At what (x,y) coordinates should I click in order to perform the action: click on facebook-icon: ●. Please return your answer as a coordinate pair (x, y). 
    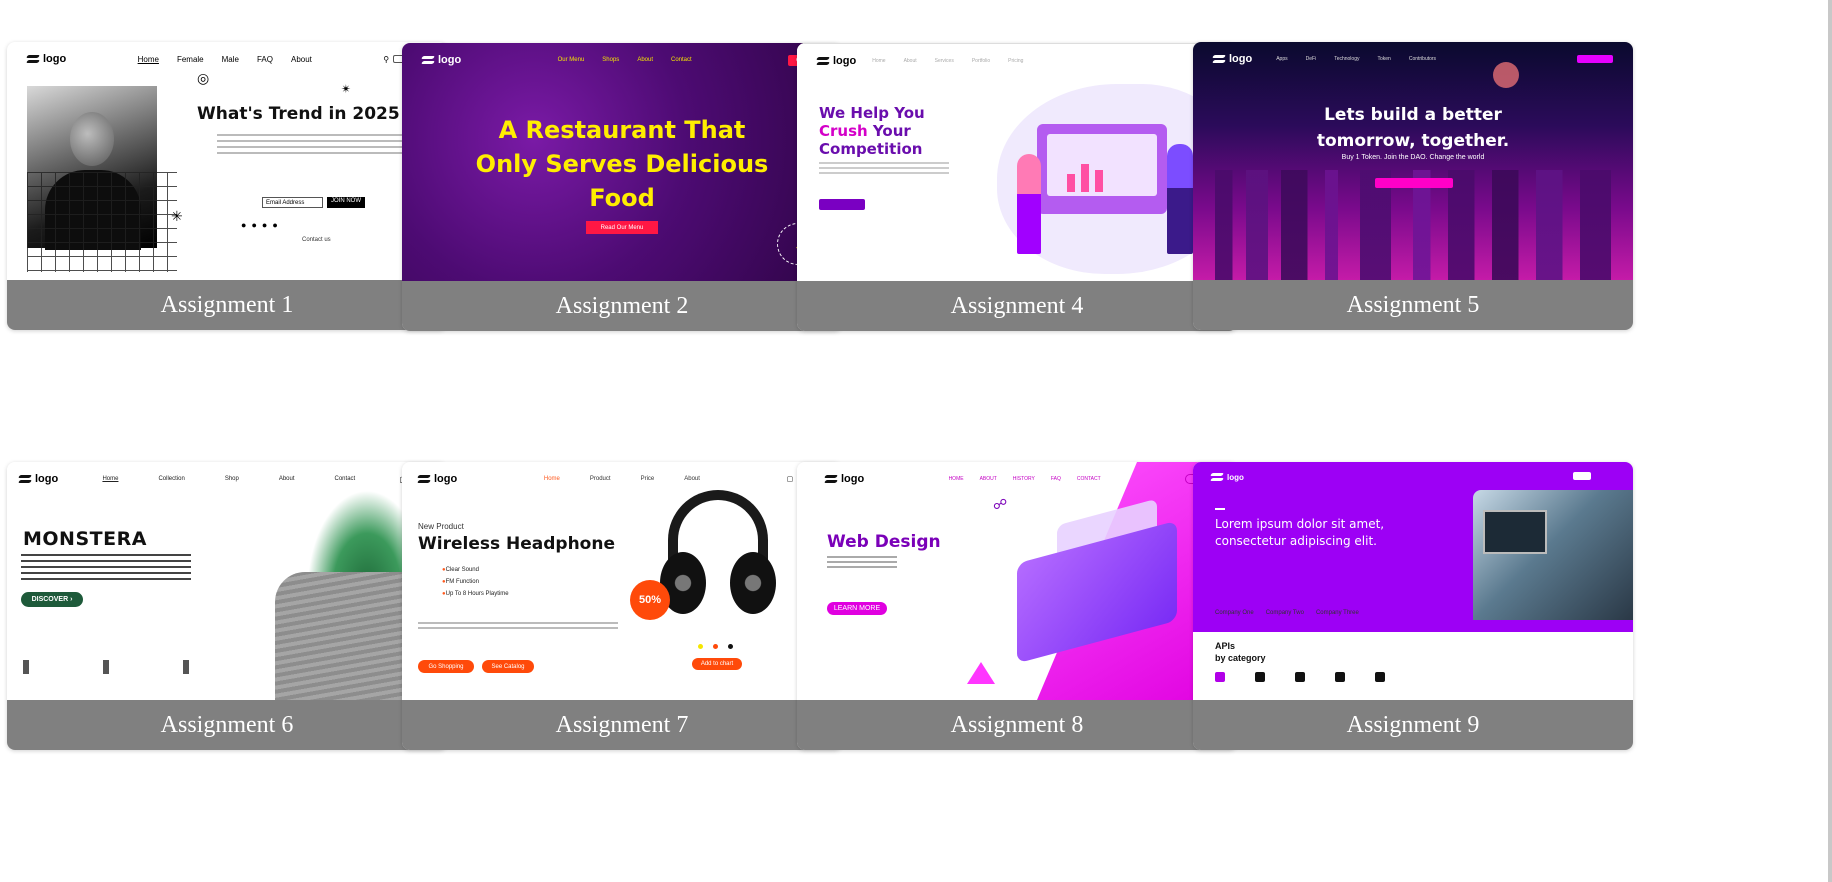
    Looking at the image, I should click on (244, 225).